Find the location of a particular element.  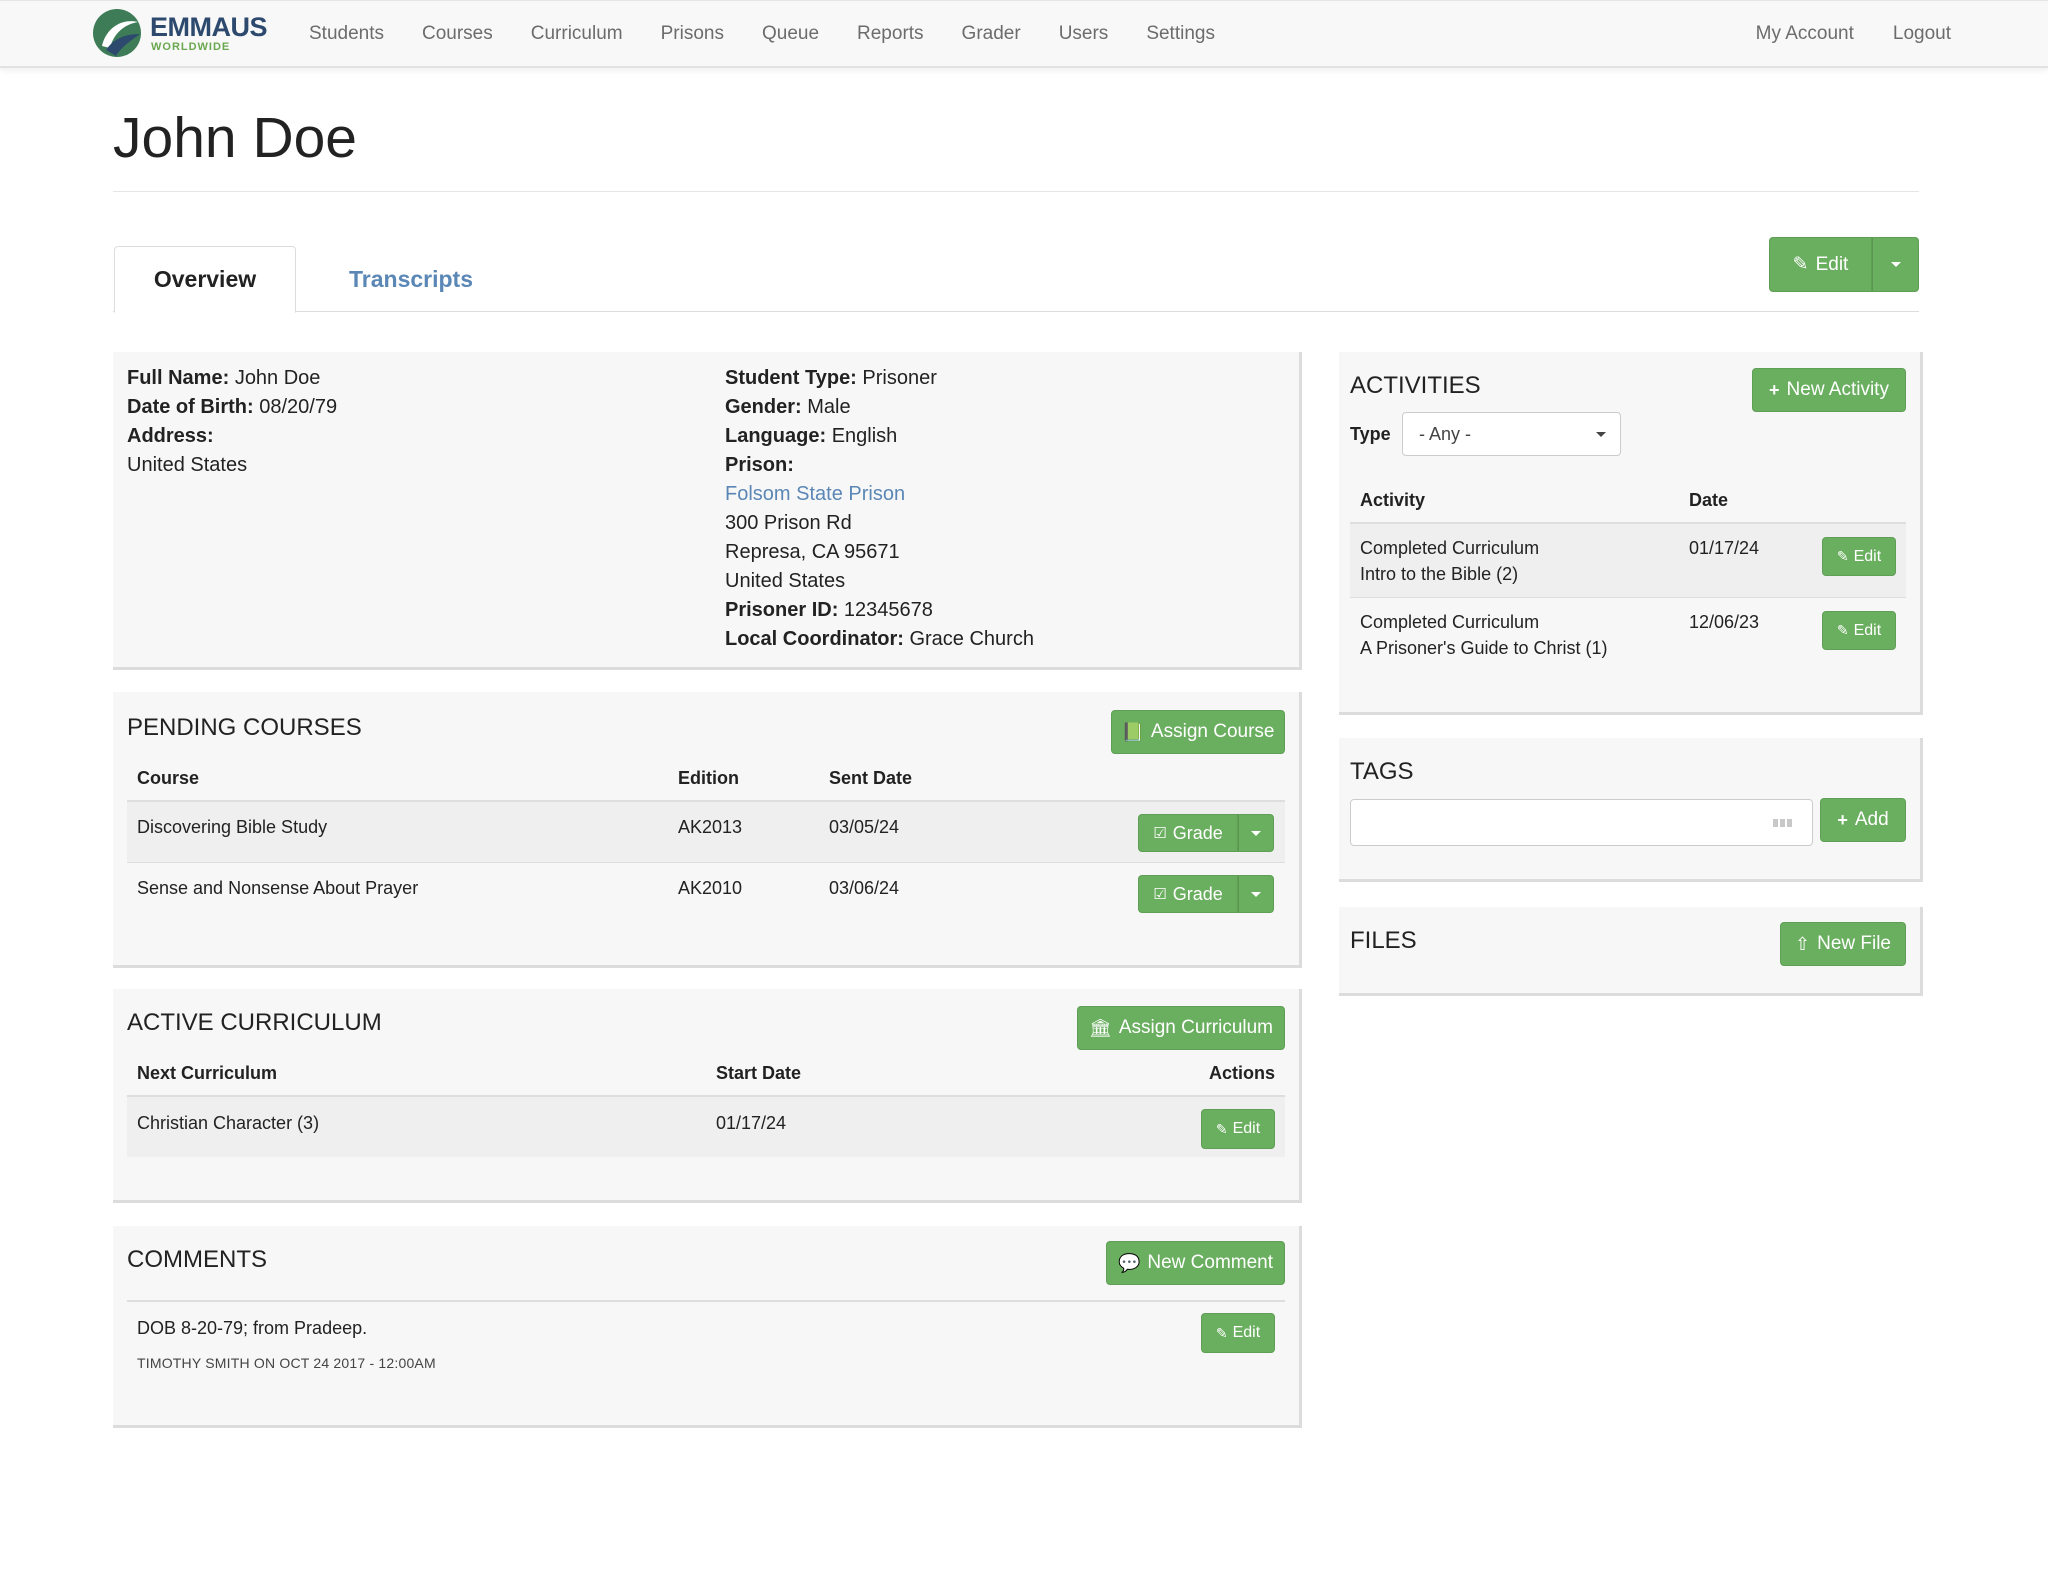

full-name-field: Full Name: John Doe is located at coordinates (224, 378).